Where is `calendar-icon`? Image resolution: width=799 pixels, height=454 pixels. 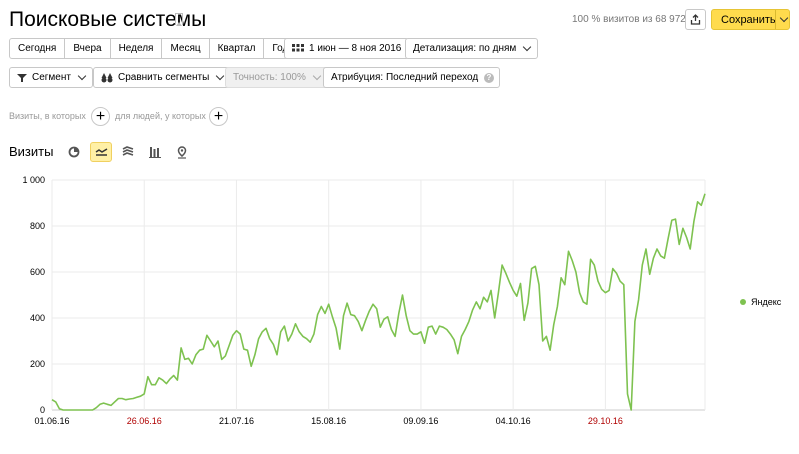
calendar-icon is located at coordinates (298, 47).